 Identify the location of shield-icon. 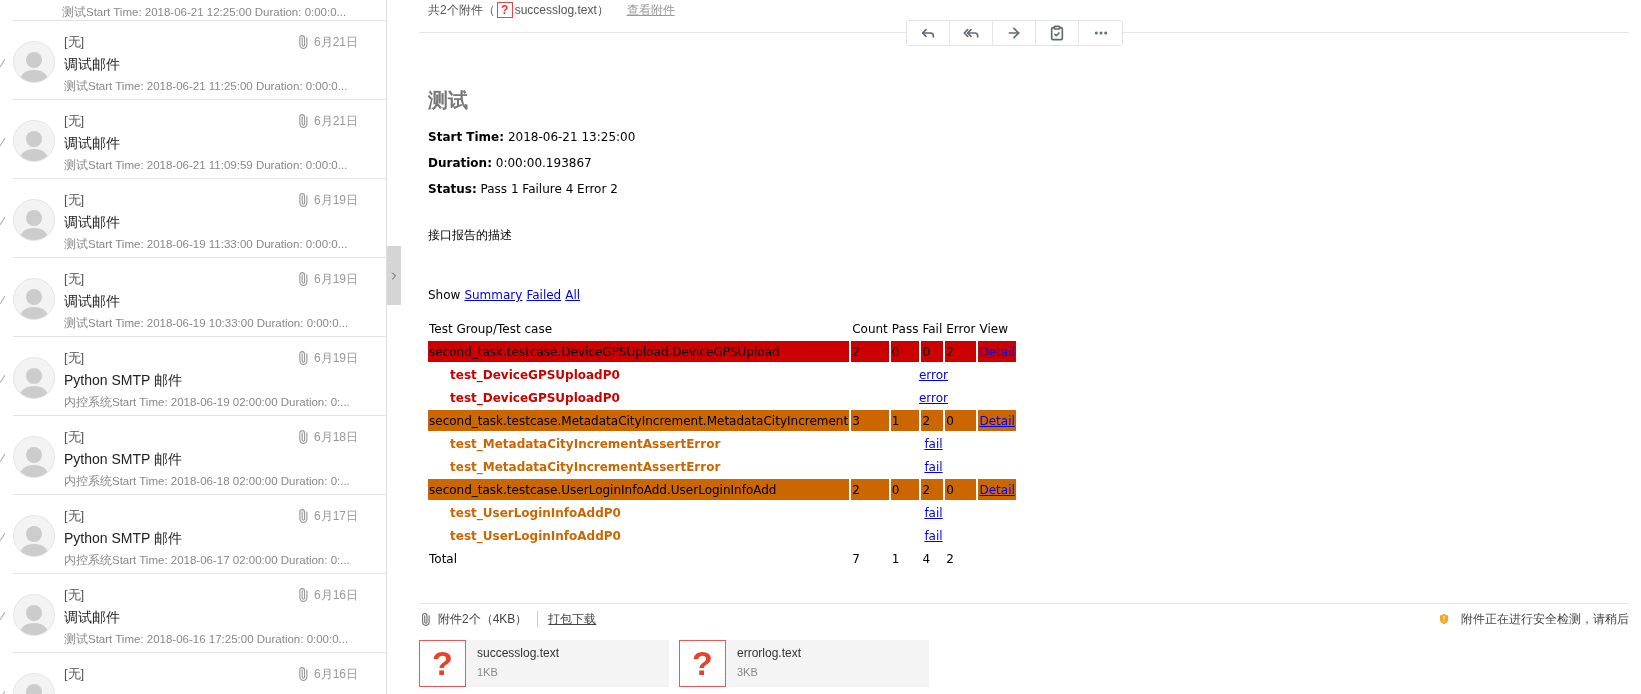
(1444, 618).